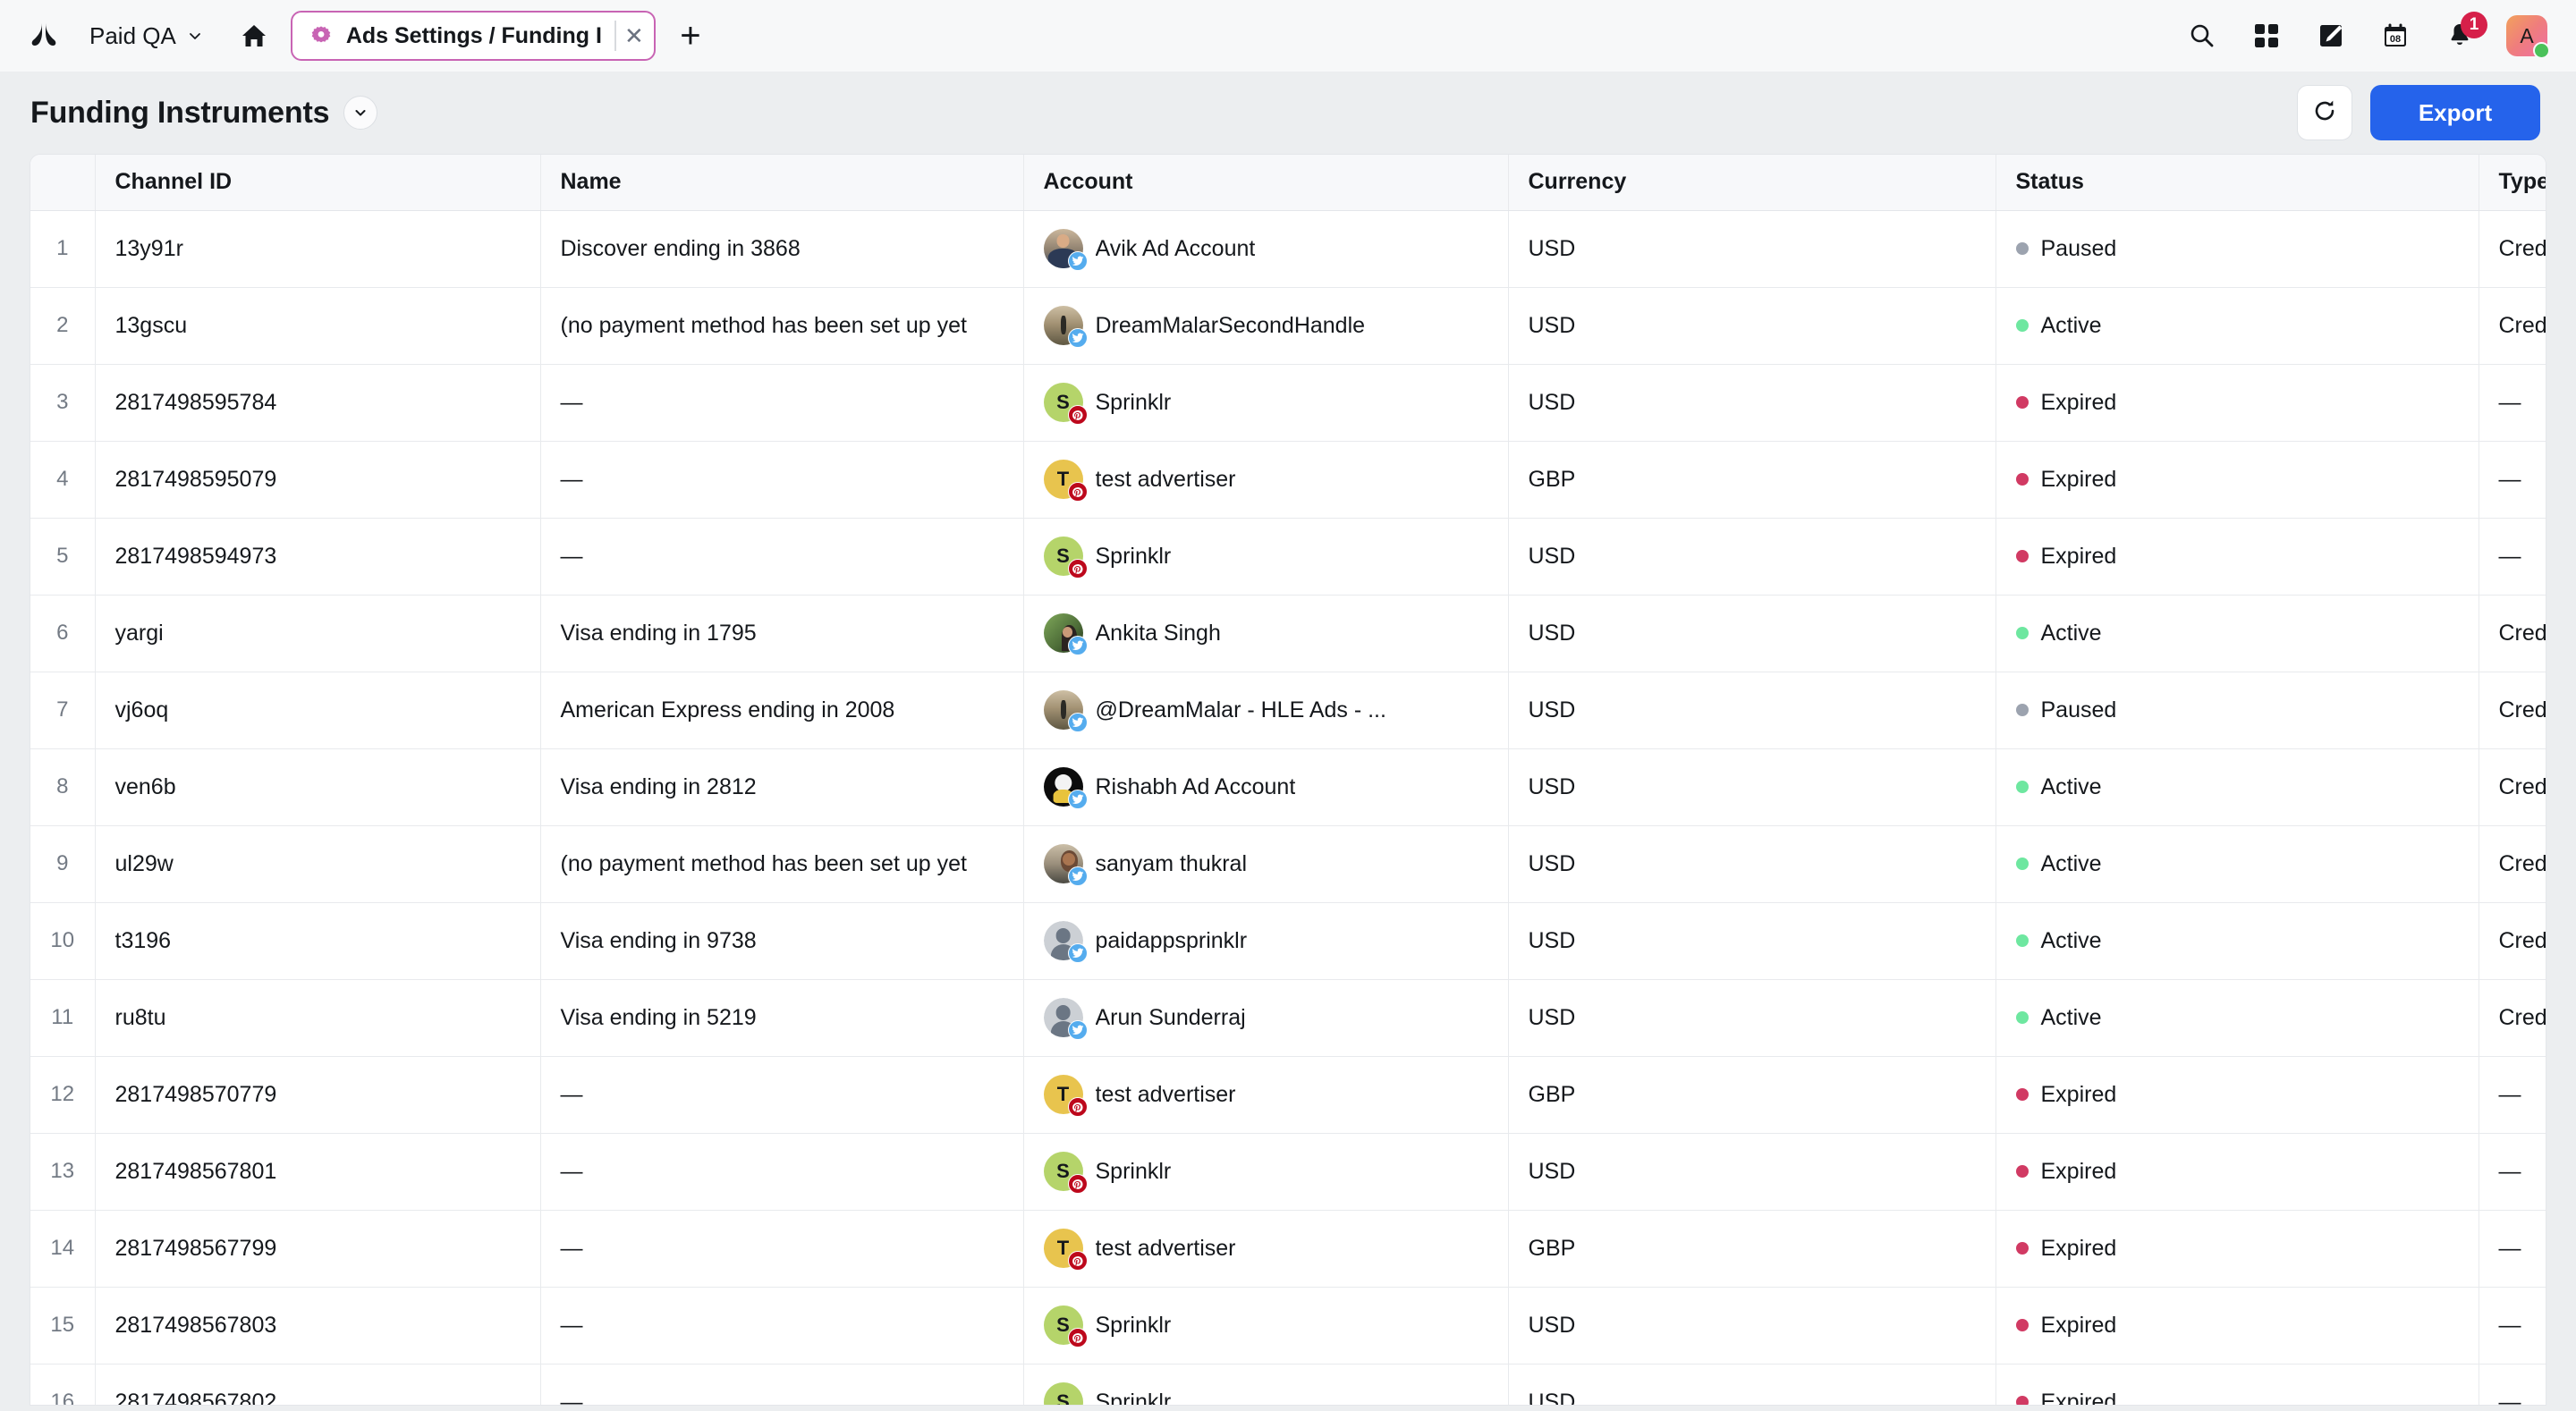 The height and width of the screenshot is (1411, 2576). I want to click on cell-name: Visa ending in 1795, so click(782, 633).